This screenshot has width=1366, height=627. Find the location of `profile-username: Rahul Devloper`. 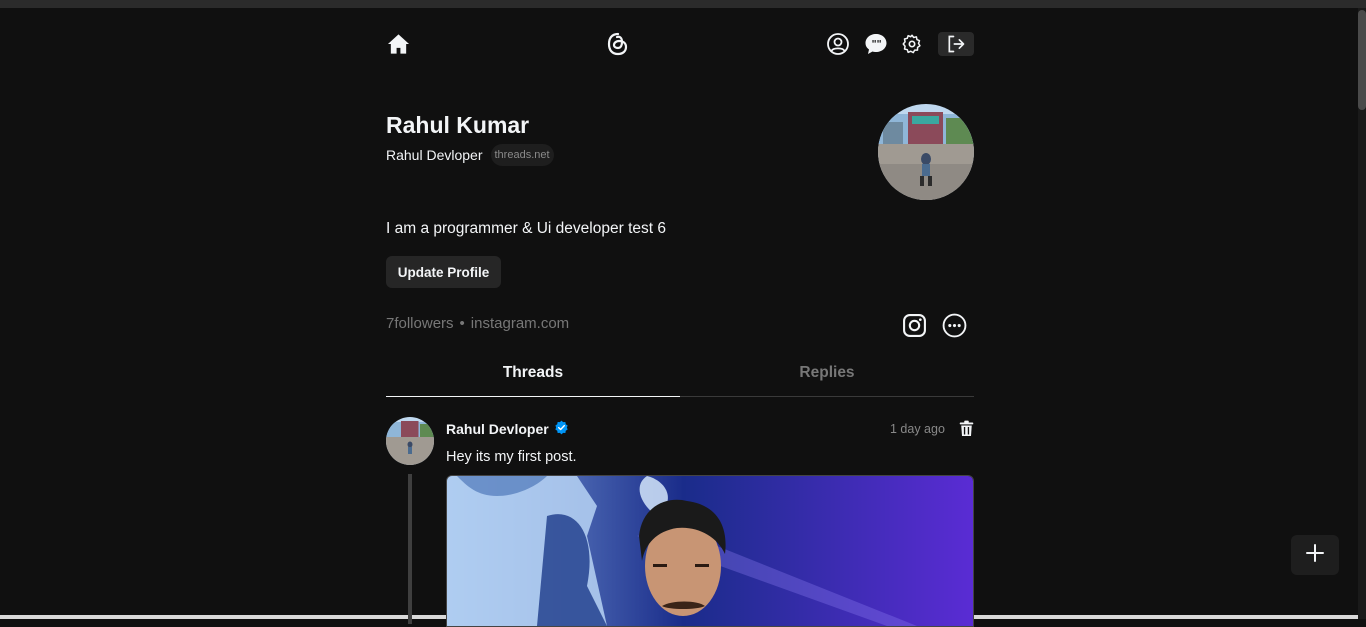

profile-username: Rahul Devloper is located at coordinates (434, 155).